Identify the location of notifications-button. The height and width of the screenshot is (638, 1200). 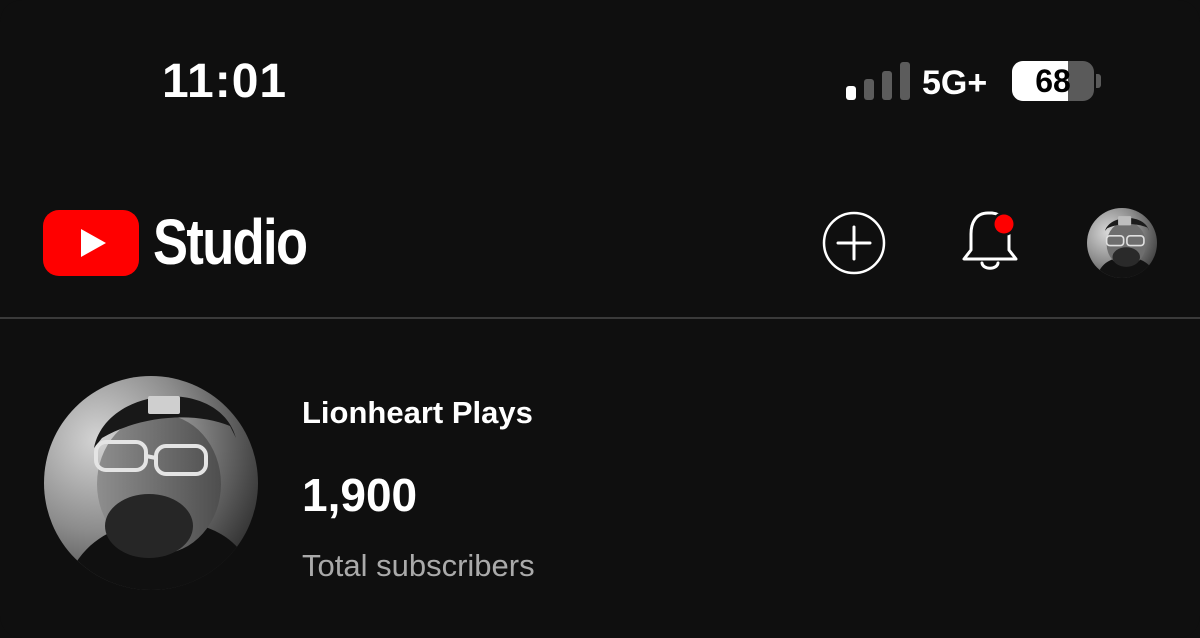
(990, 241).